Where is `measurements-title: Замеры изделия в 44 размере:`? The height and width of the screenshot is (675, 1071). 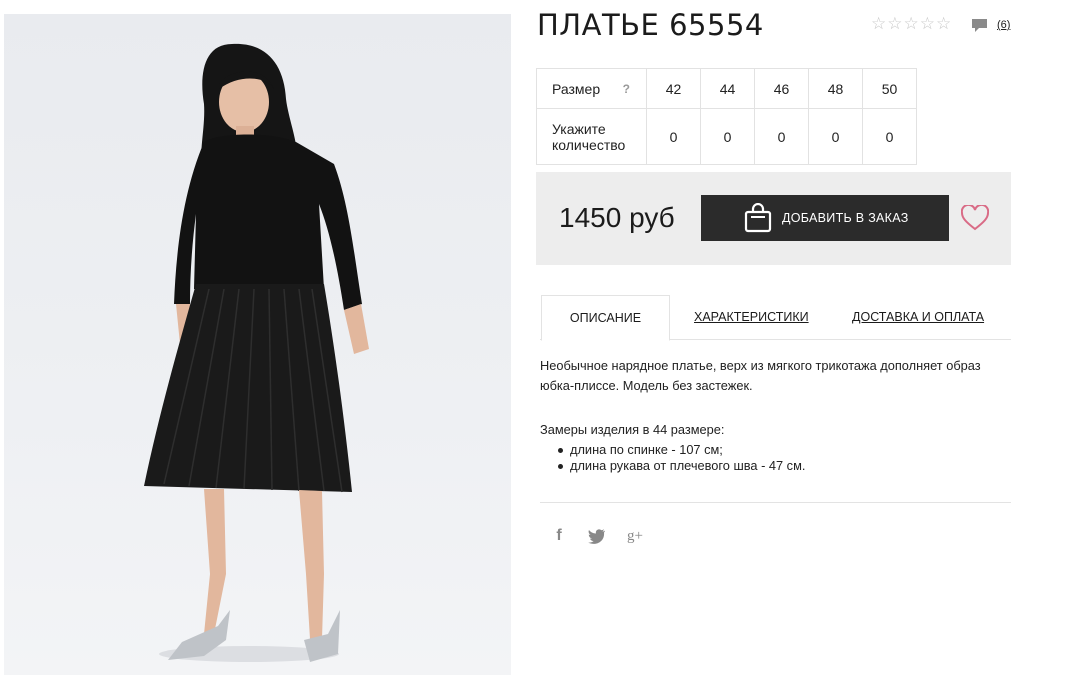
measurements-title: Замеры изделия в 44 размере: is located at coordinates (632, 429).